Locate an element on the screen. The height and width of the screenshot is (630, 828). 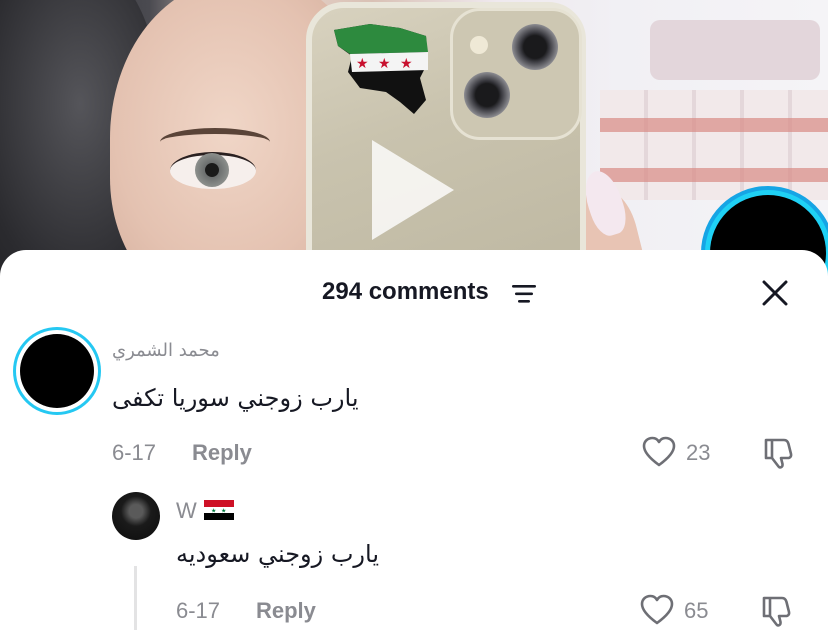
close-icon is located at coordinates (775, 293).